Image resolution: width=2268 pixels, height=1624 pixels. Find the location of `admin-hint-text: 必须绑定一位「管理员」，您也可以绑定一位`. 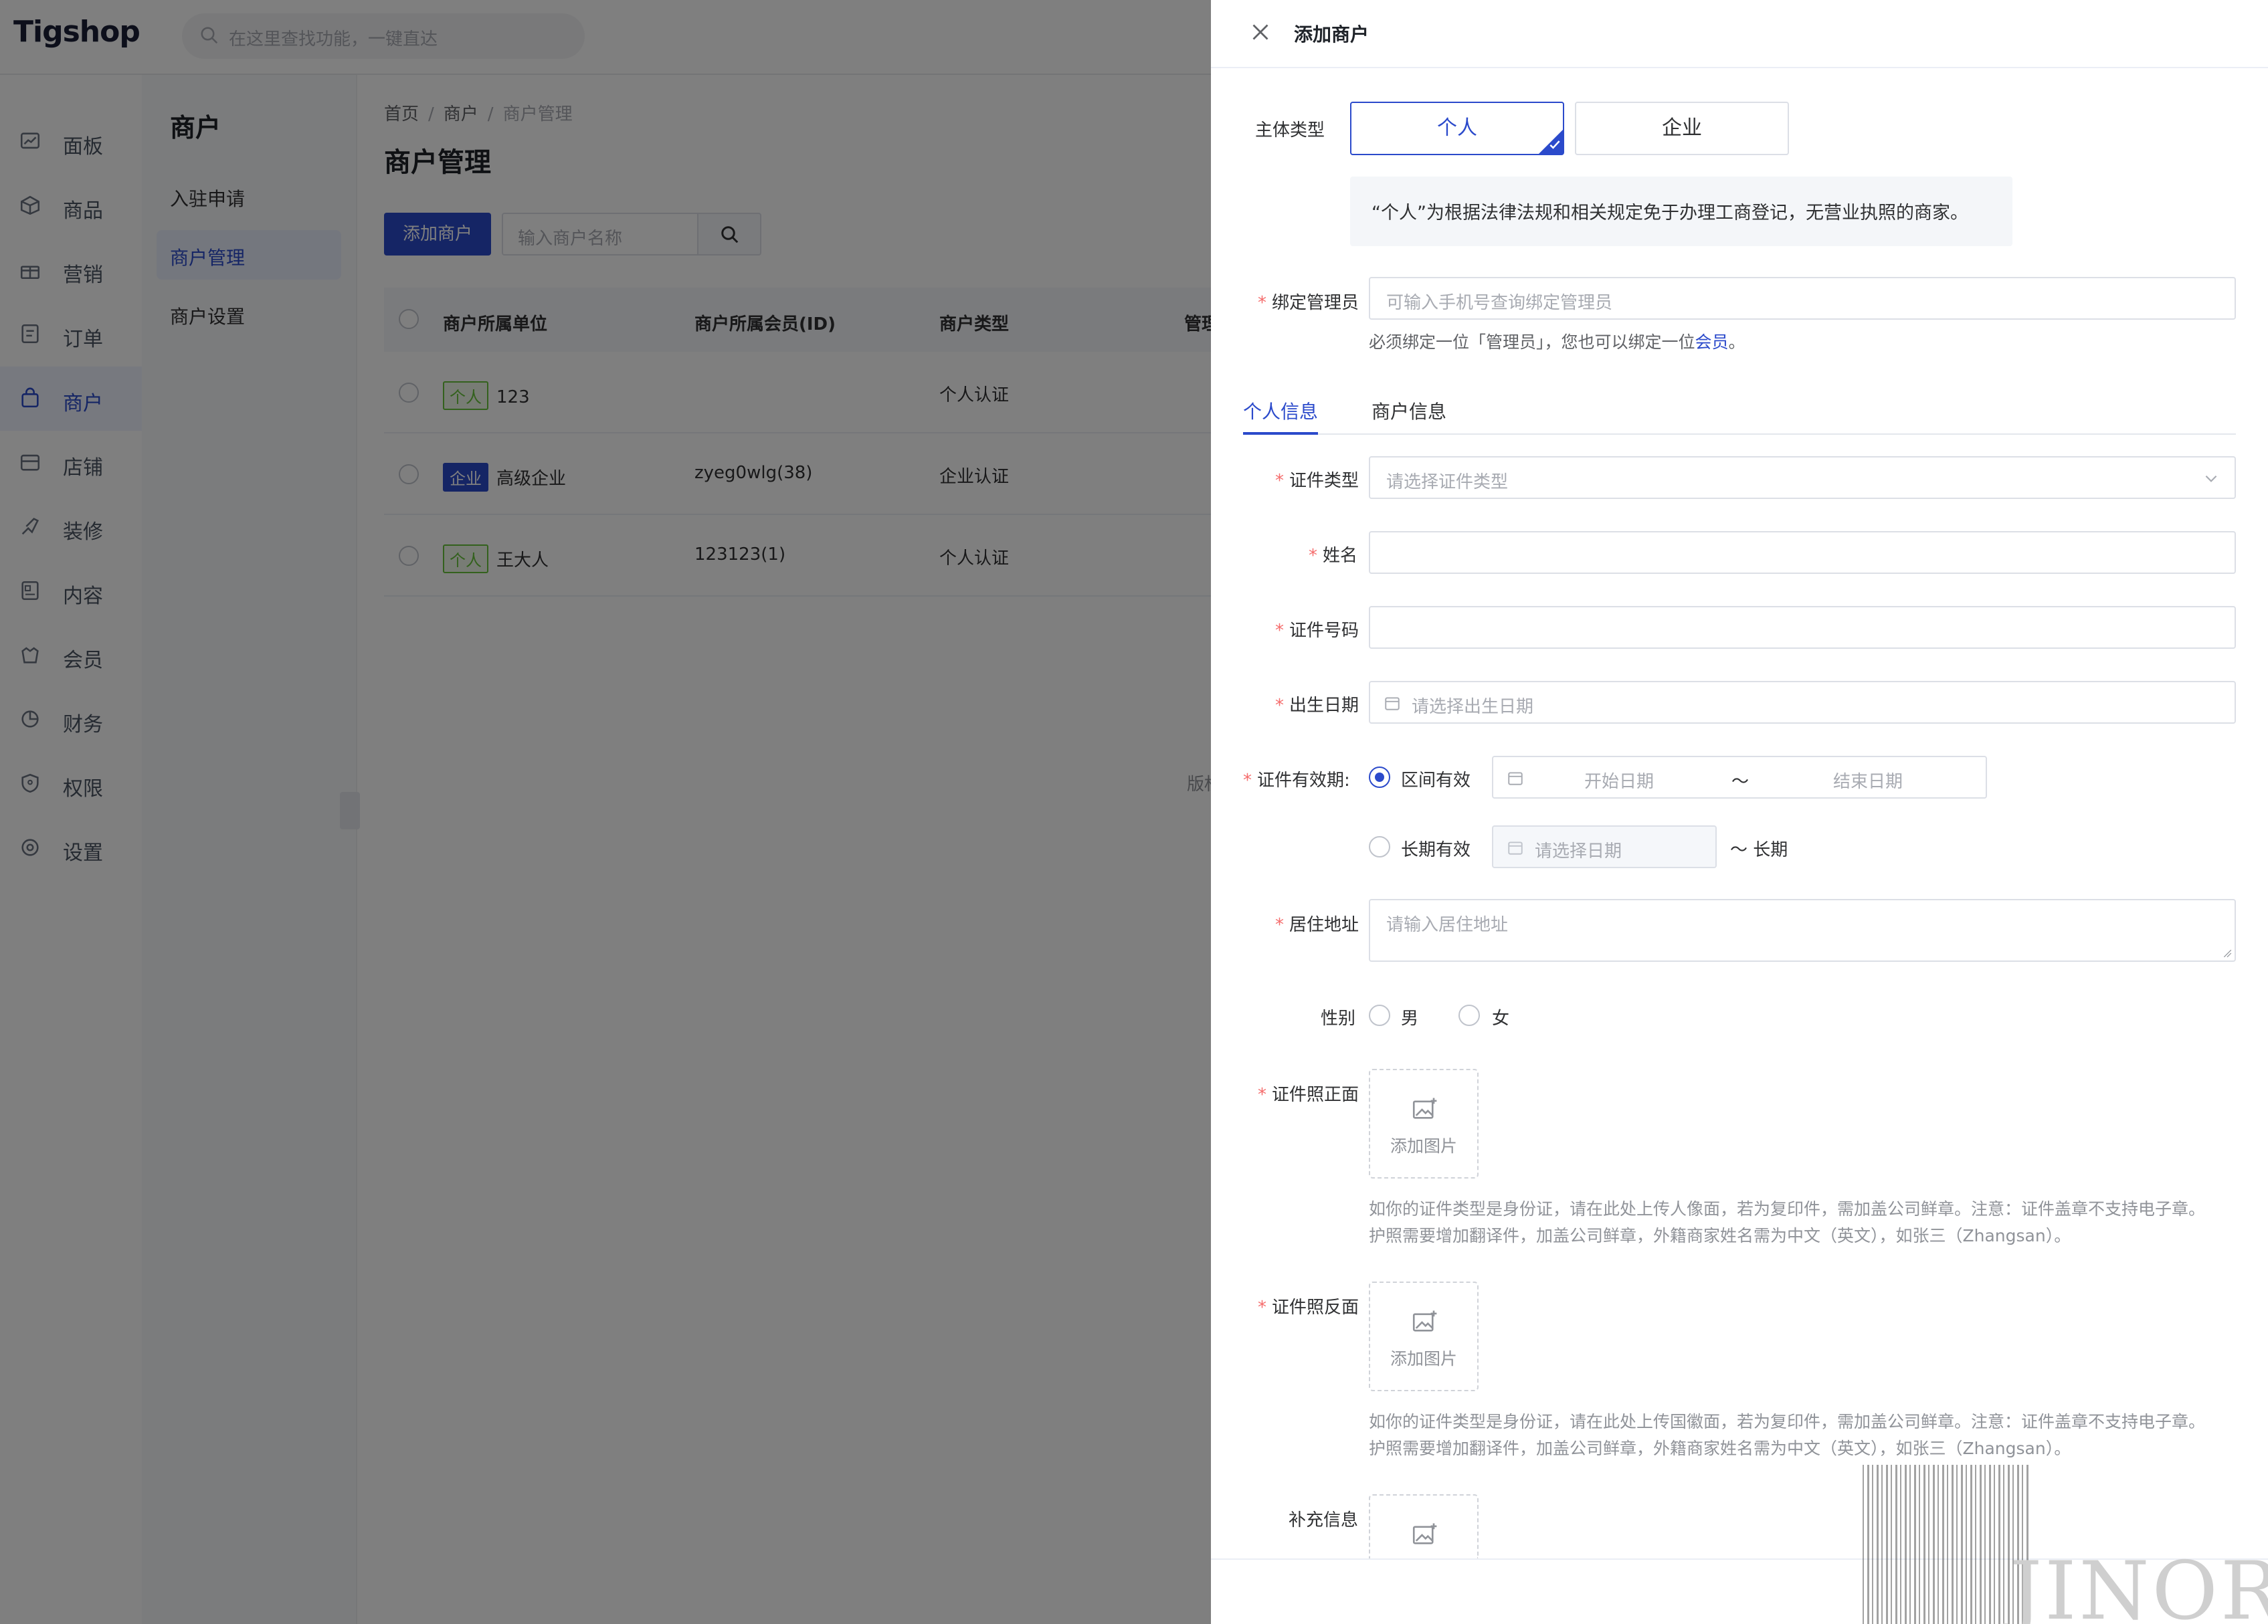

admin-hint-text: 必须绑定一位「管理员」，您也可以绑定一位 is located at coordinates (1532, 342).